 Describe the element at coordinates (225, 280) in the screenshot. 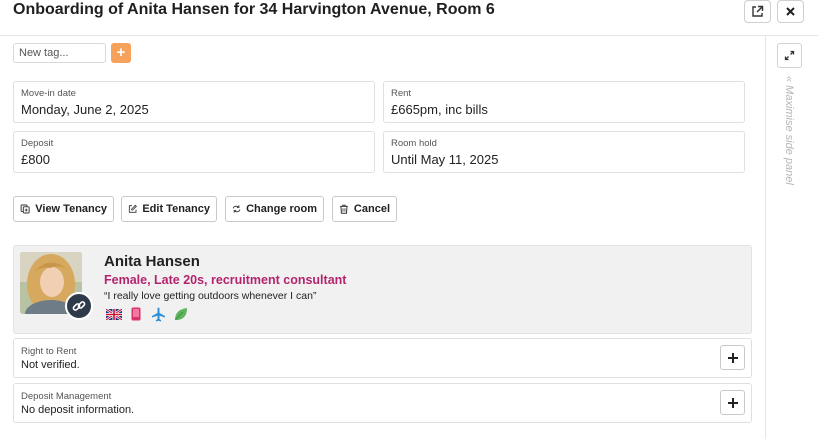

I see `tenant-description: Female, Late 20s, recruitment consultant` at that location.